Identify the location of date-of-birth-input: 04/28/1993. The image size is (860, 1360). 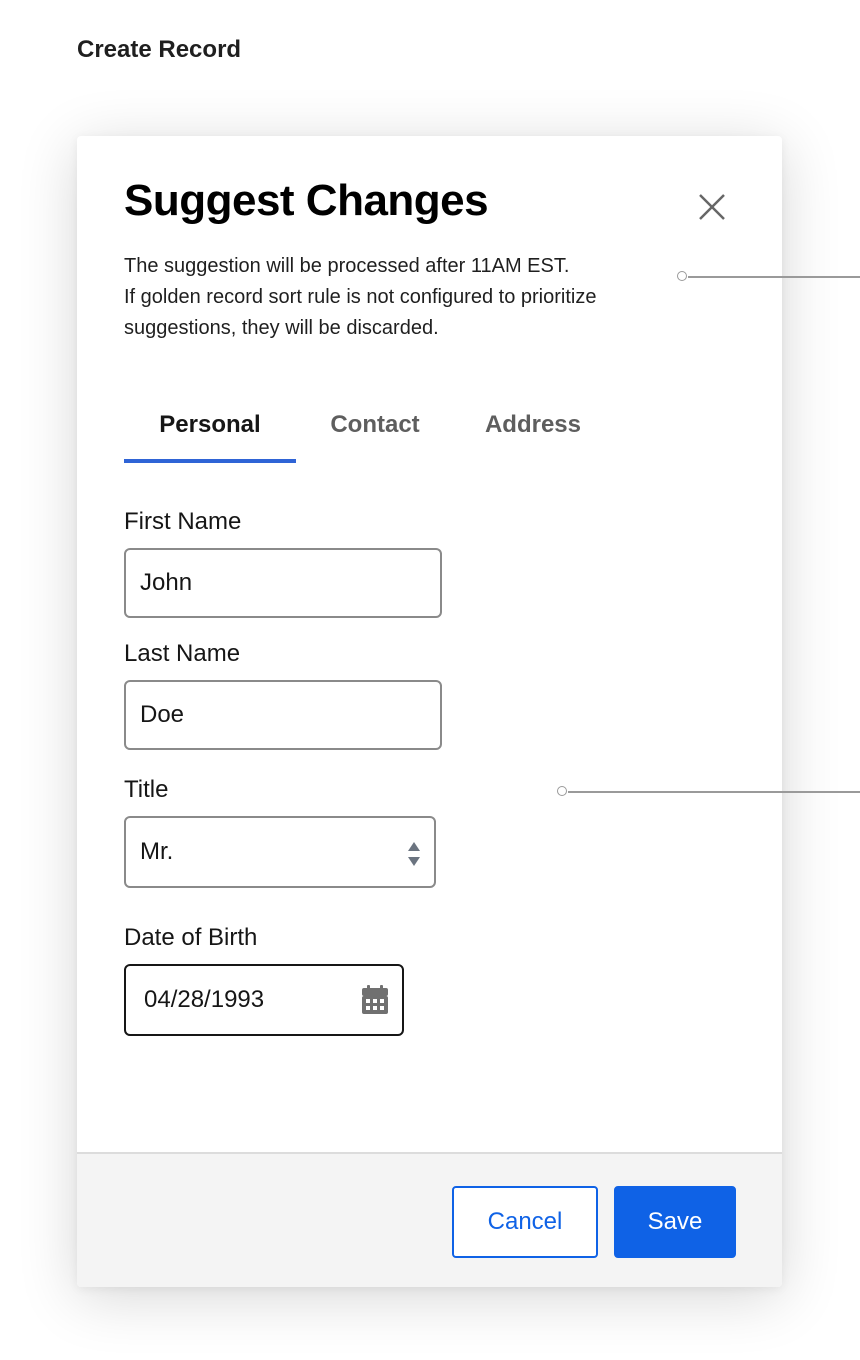
(264, 1000).